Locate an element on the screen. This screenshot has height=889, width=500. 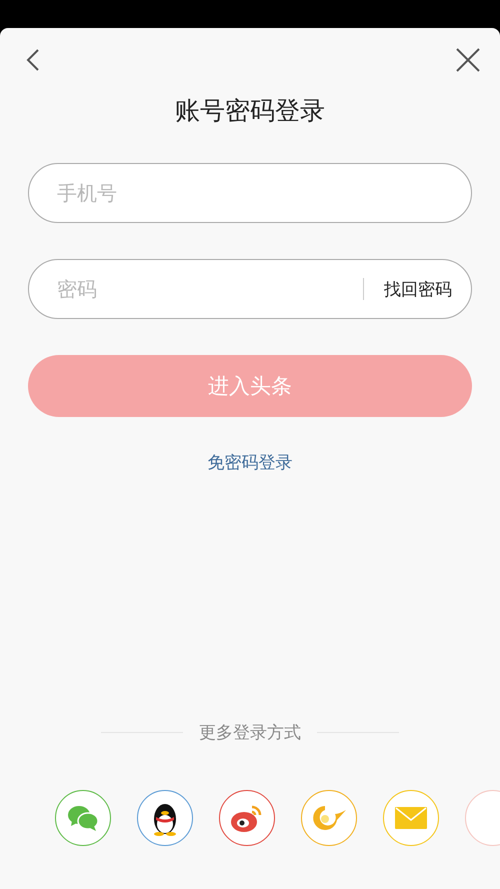
passwordless-login-link: 免密码登录 is located at coordinates (250, 462).